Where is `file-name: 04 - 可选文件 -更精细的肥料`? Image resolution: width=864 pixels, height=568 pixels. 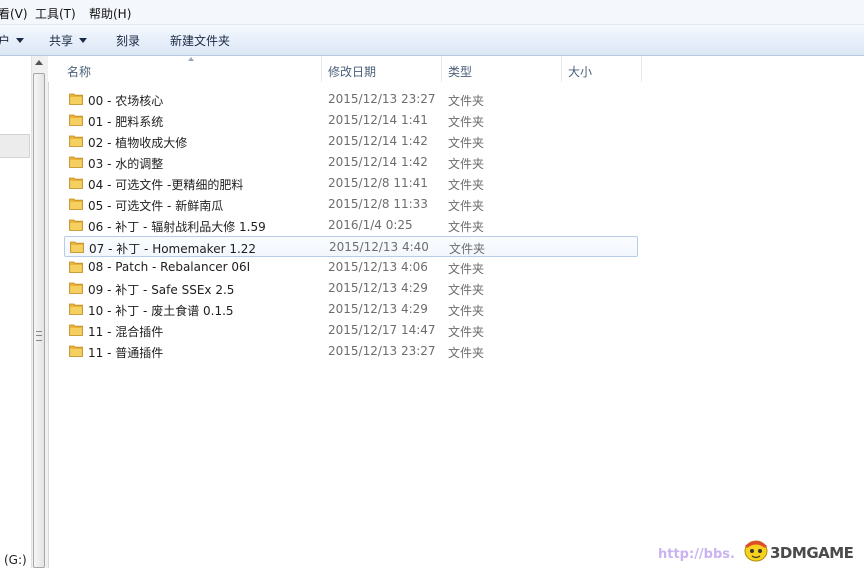 file-name: 04 - 可选文件 -更精细的肥料 is located at coordinates (166, 185).